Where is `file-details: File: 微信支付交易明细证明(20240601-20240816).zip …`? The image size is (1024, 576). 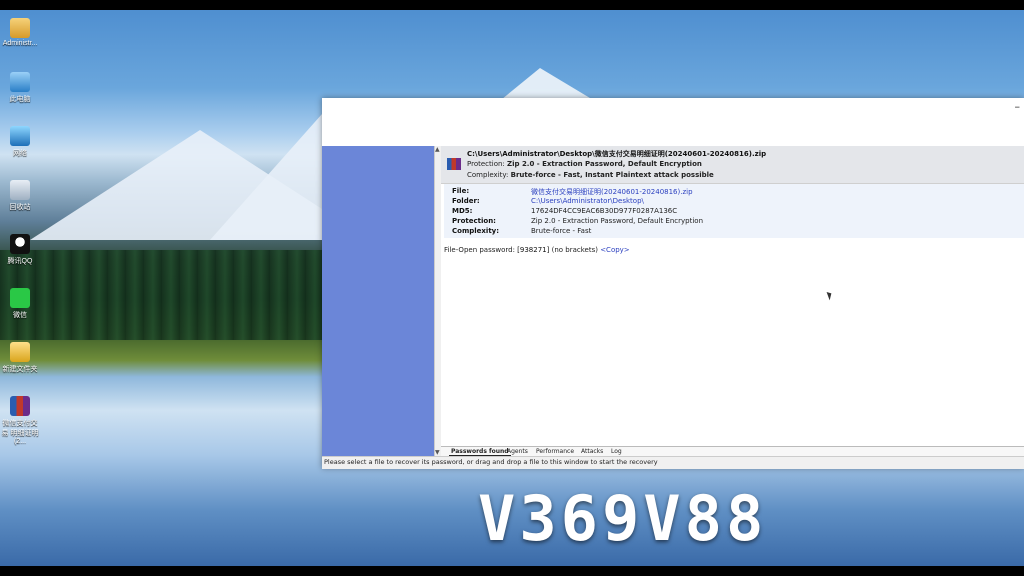 file-details: File: 微信支付交易明细证明(20240601-20240816).zip … is located at coordinates (734, 211).